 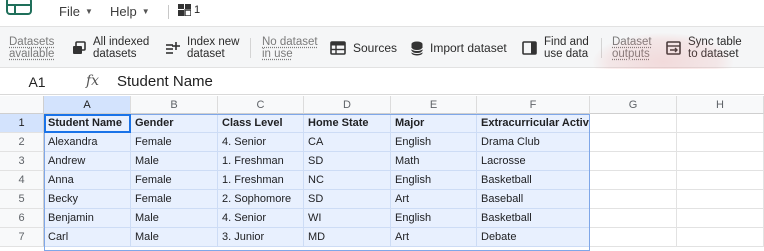 I want to click on cell-e7: Art, so click(x=434, y=237).